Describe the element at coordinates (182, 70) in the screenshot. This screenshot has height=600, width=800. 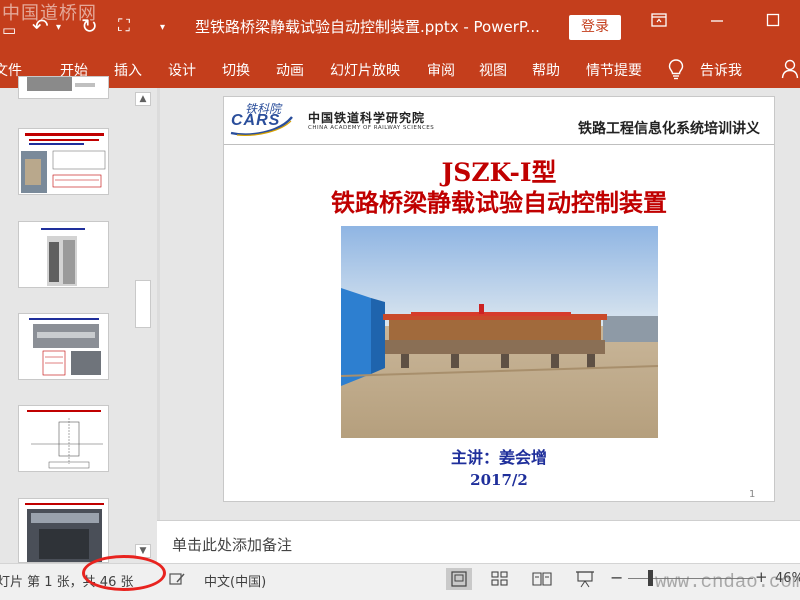
I see `tab-design: 设计` at that location.